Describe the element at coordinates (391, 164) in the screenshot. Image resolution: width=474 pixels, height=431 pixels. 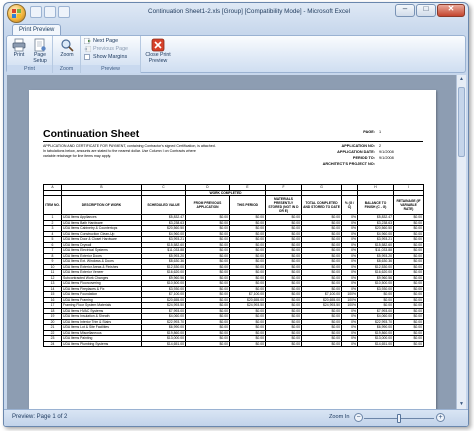
I see `meta-value` at that location.